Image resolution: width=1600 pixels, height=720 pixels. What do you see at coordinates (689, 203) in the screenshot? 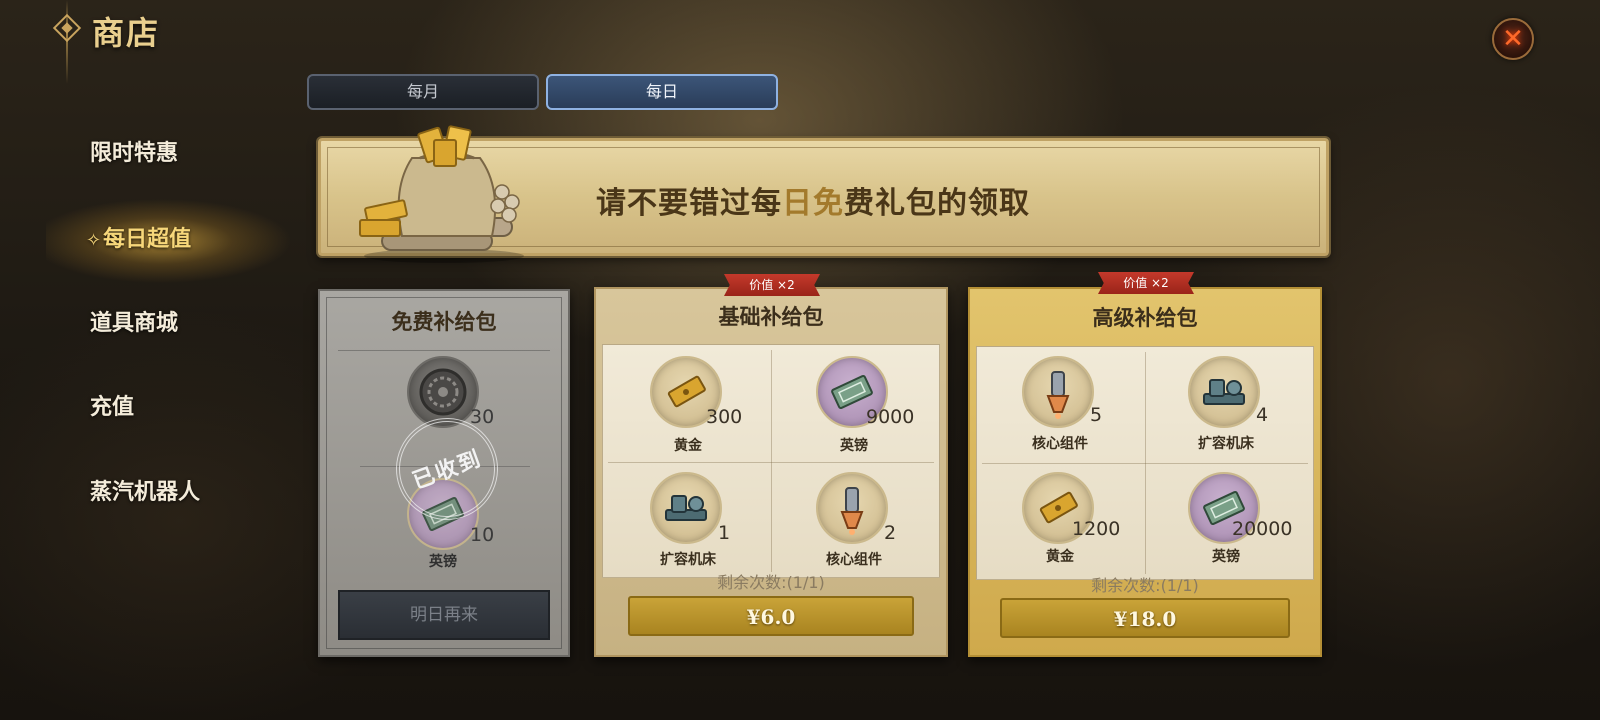
I see `banner-text-part: 请不要错过每` at bounding box center [689, 203].